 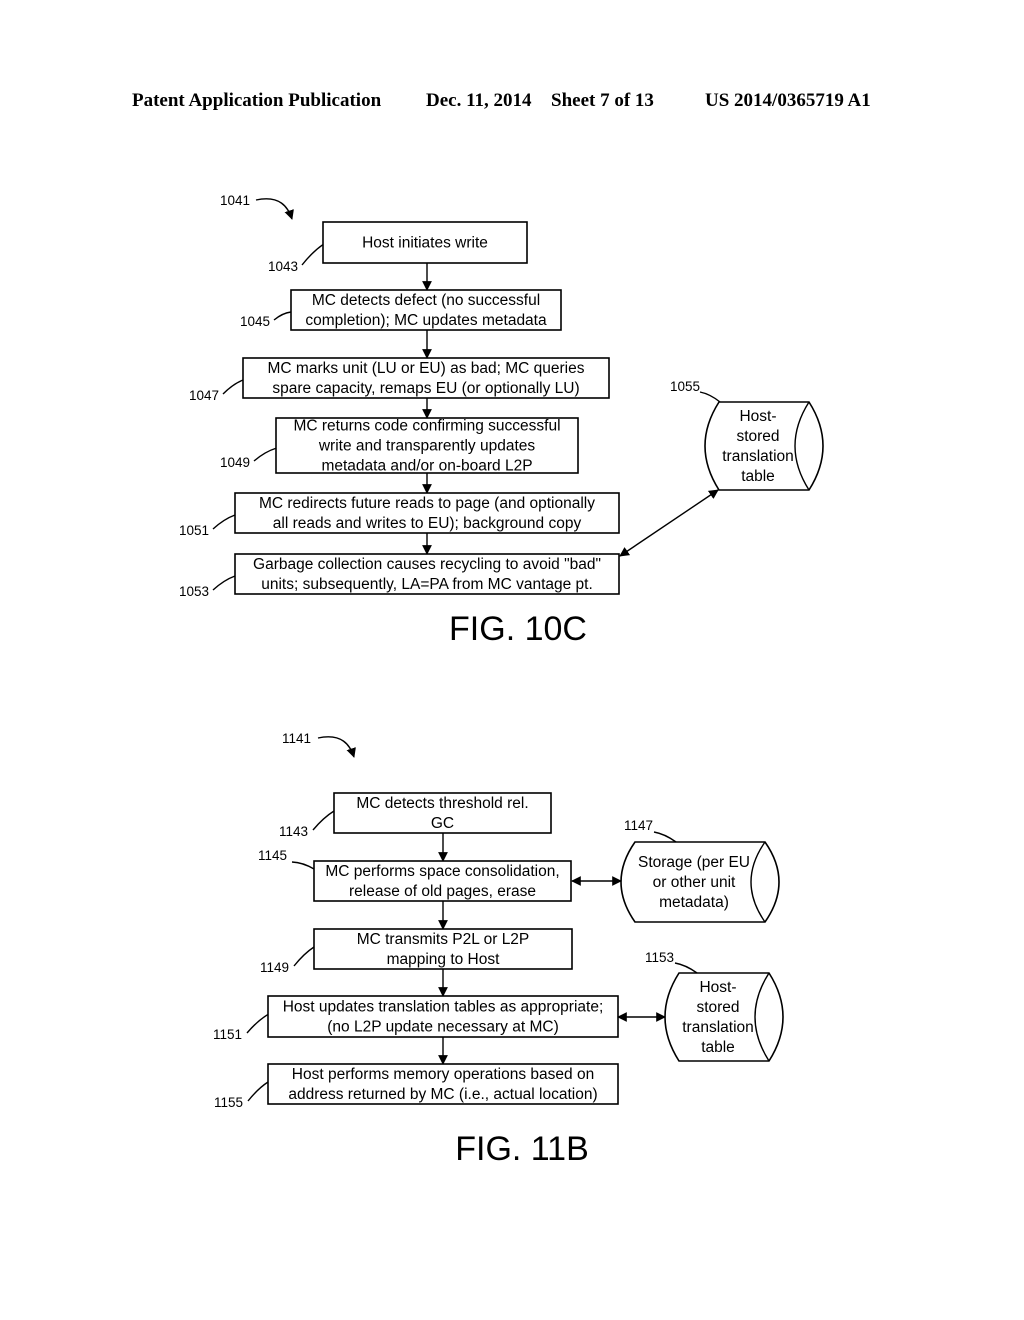 What do you see at coordinates (204, 395) in the screenshot?
I see `reference-numeral: 1047` at bounding box center [204, 395].